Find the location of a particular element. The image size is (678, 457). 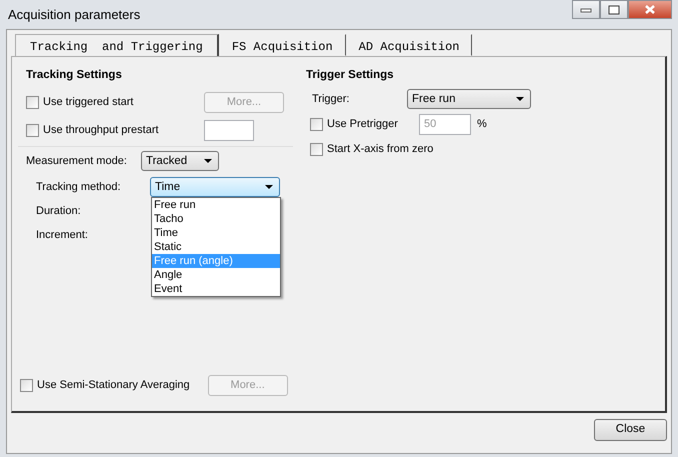

dropdown-option: Tacho is located at coordinates (216, 219).